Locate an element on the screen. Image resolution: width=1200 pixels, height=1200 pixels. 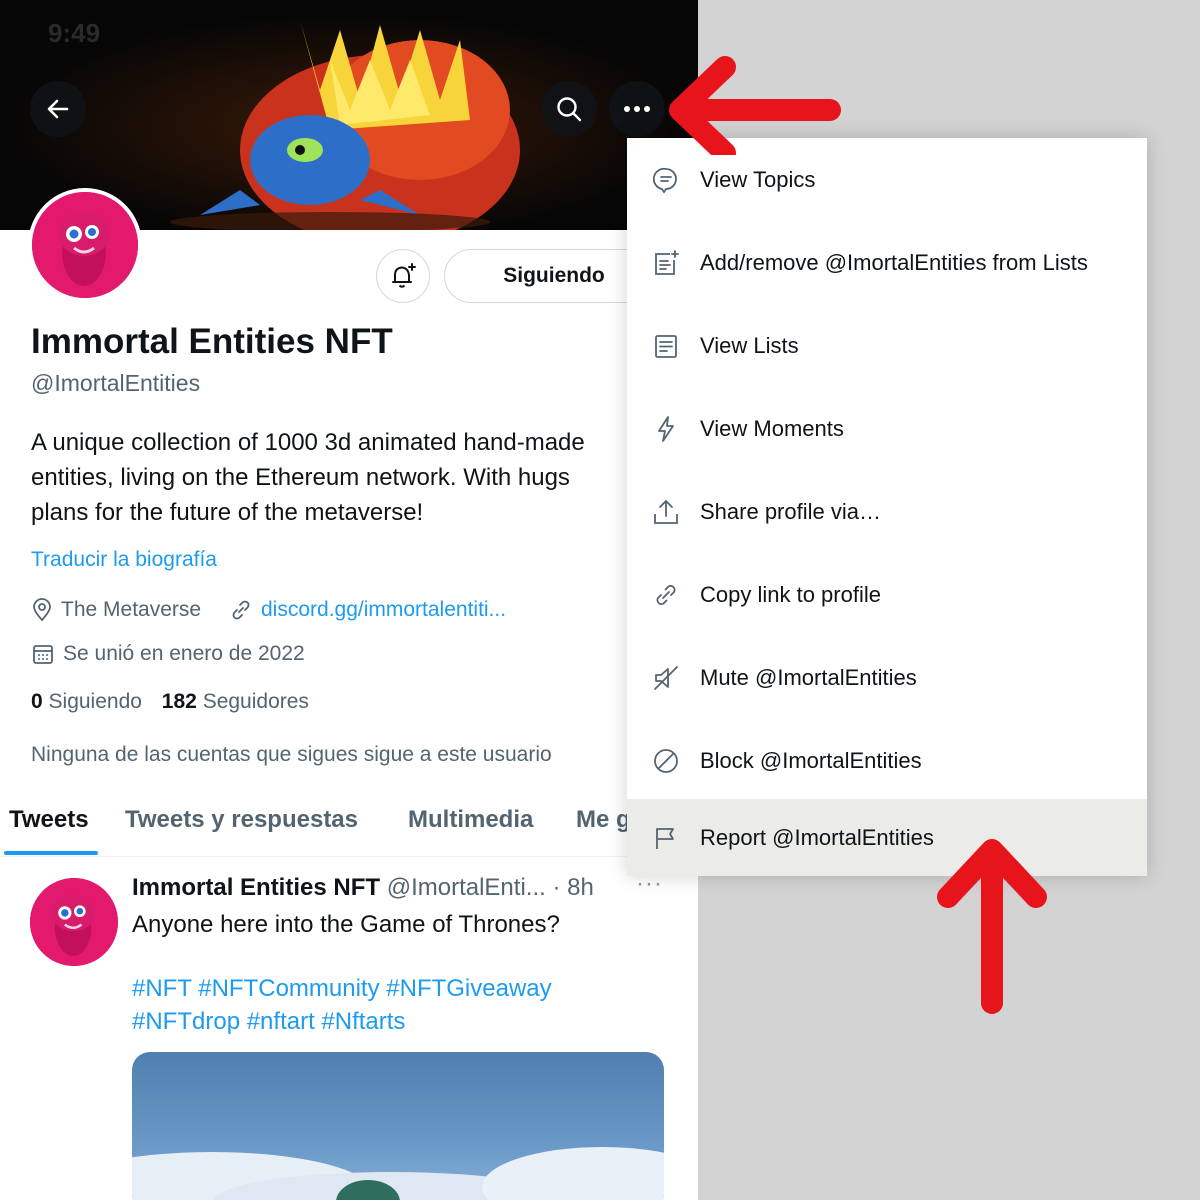
status-time: 9:49 is located at coordinates (74, 33).